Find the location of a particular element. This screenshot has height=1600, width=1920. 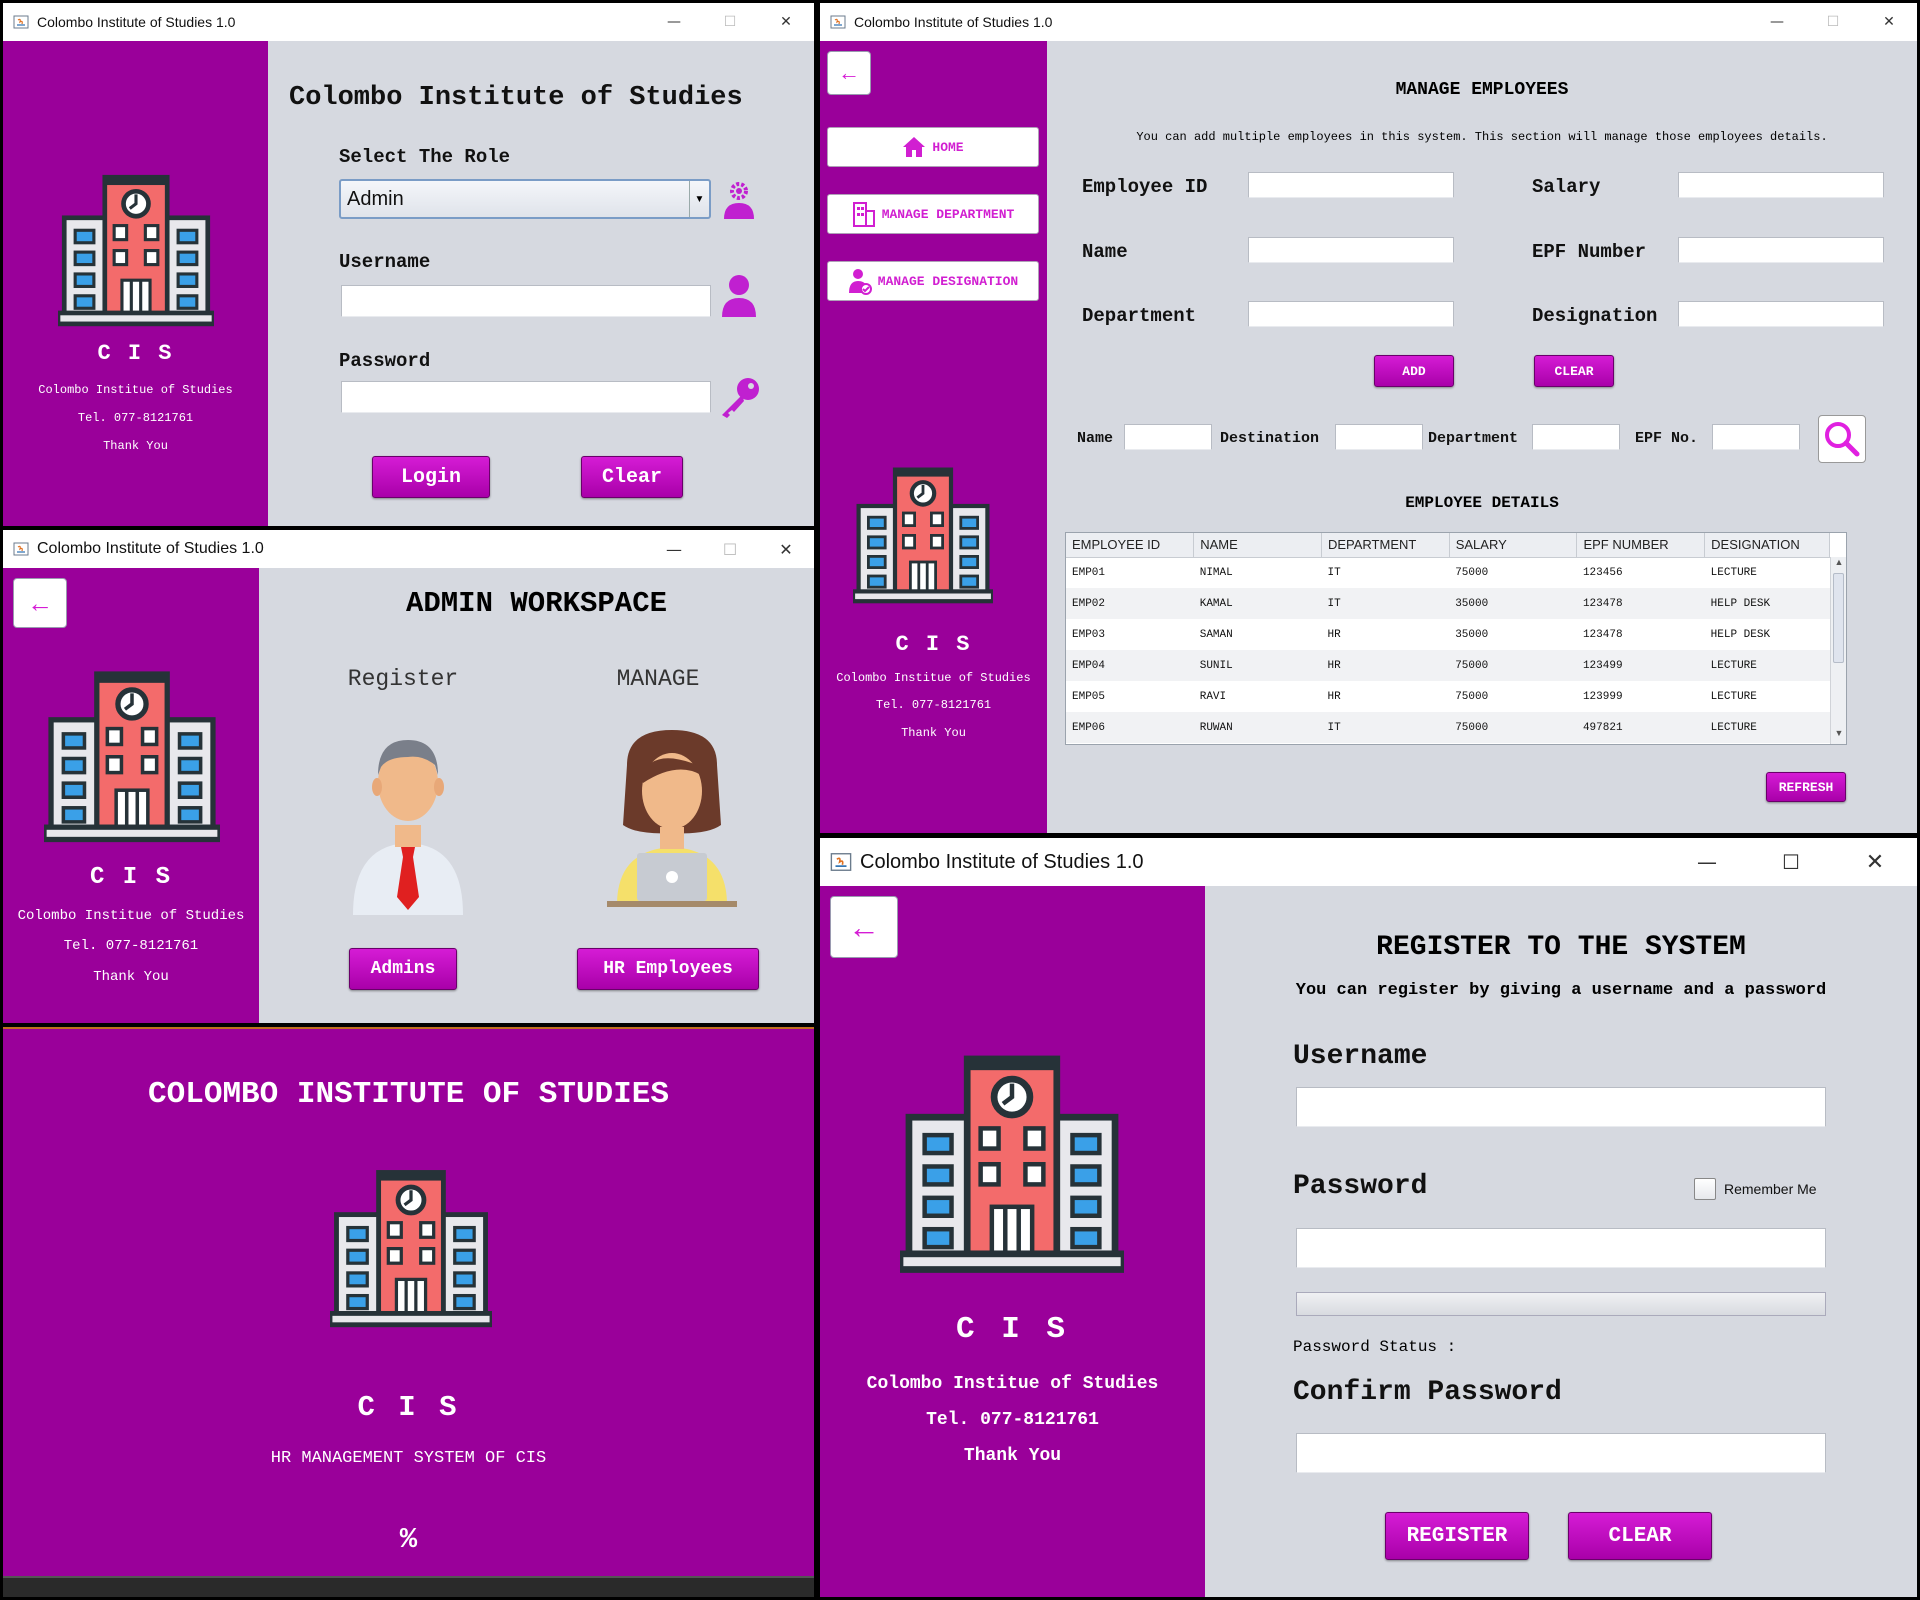

manage-designation-button: MANAGE DESIGNATION is located at coordinates (933, 281).